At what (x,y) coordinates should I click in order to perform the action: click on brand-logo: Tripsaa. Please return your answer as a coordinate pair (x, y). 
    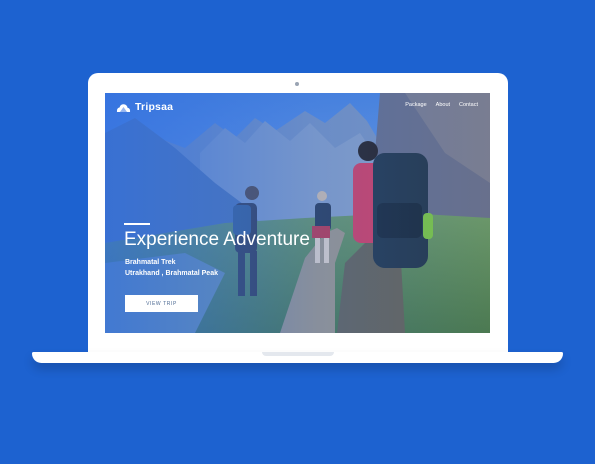
    Looking at the image, I should click on (144, 107).